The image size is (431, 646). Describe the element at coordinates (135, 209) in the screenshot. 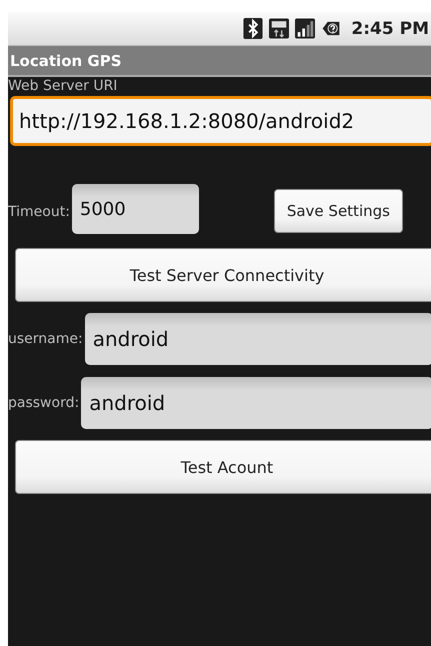

I see `timeout-field: 5000` at that location.